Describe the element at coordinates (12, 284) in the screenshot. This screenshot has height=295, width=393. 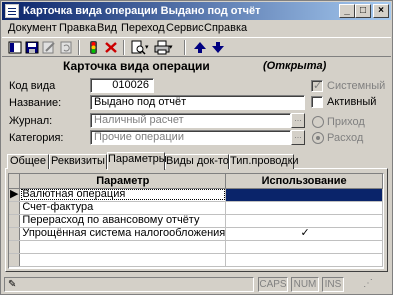
I see `pencil-icon: ✎` at that location.